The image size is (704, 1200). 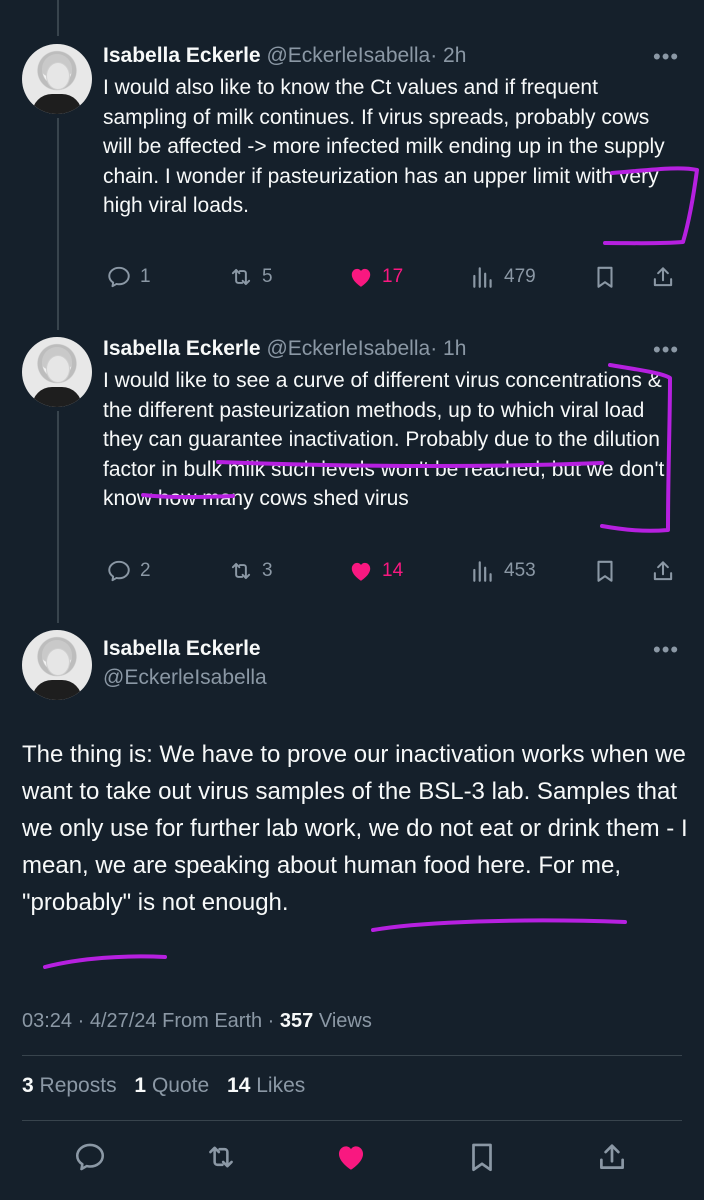 I want to click on views-count: 453, so click(x=520, y=570).